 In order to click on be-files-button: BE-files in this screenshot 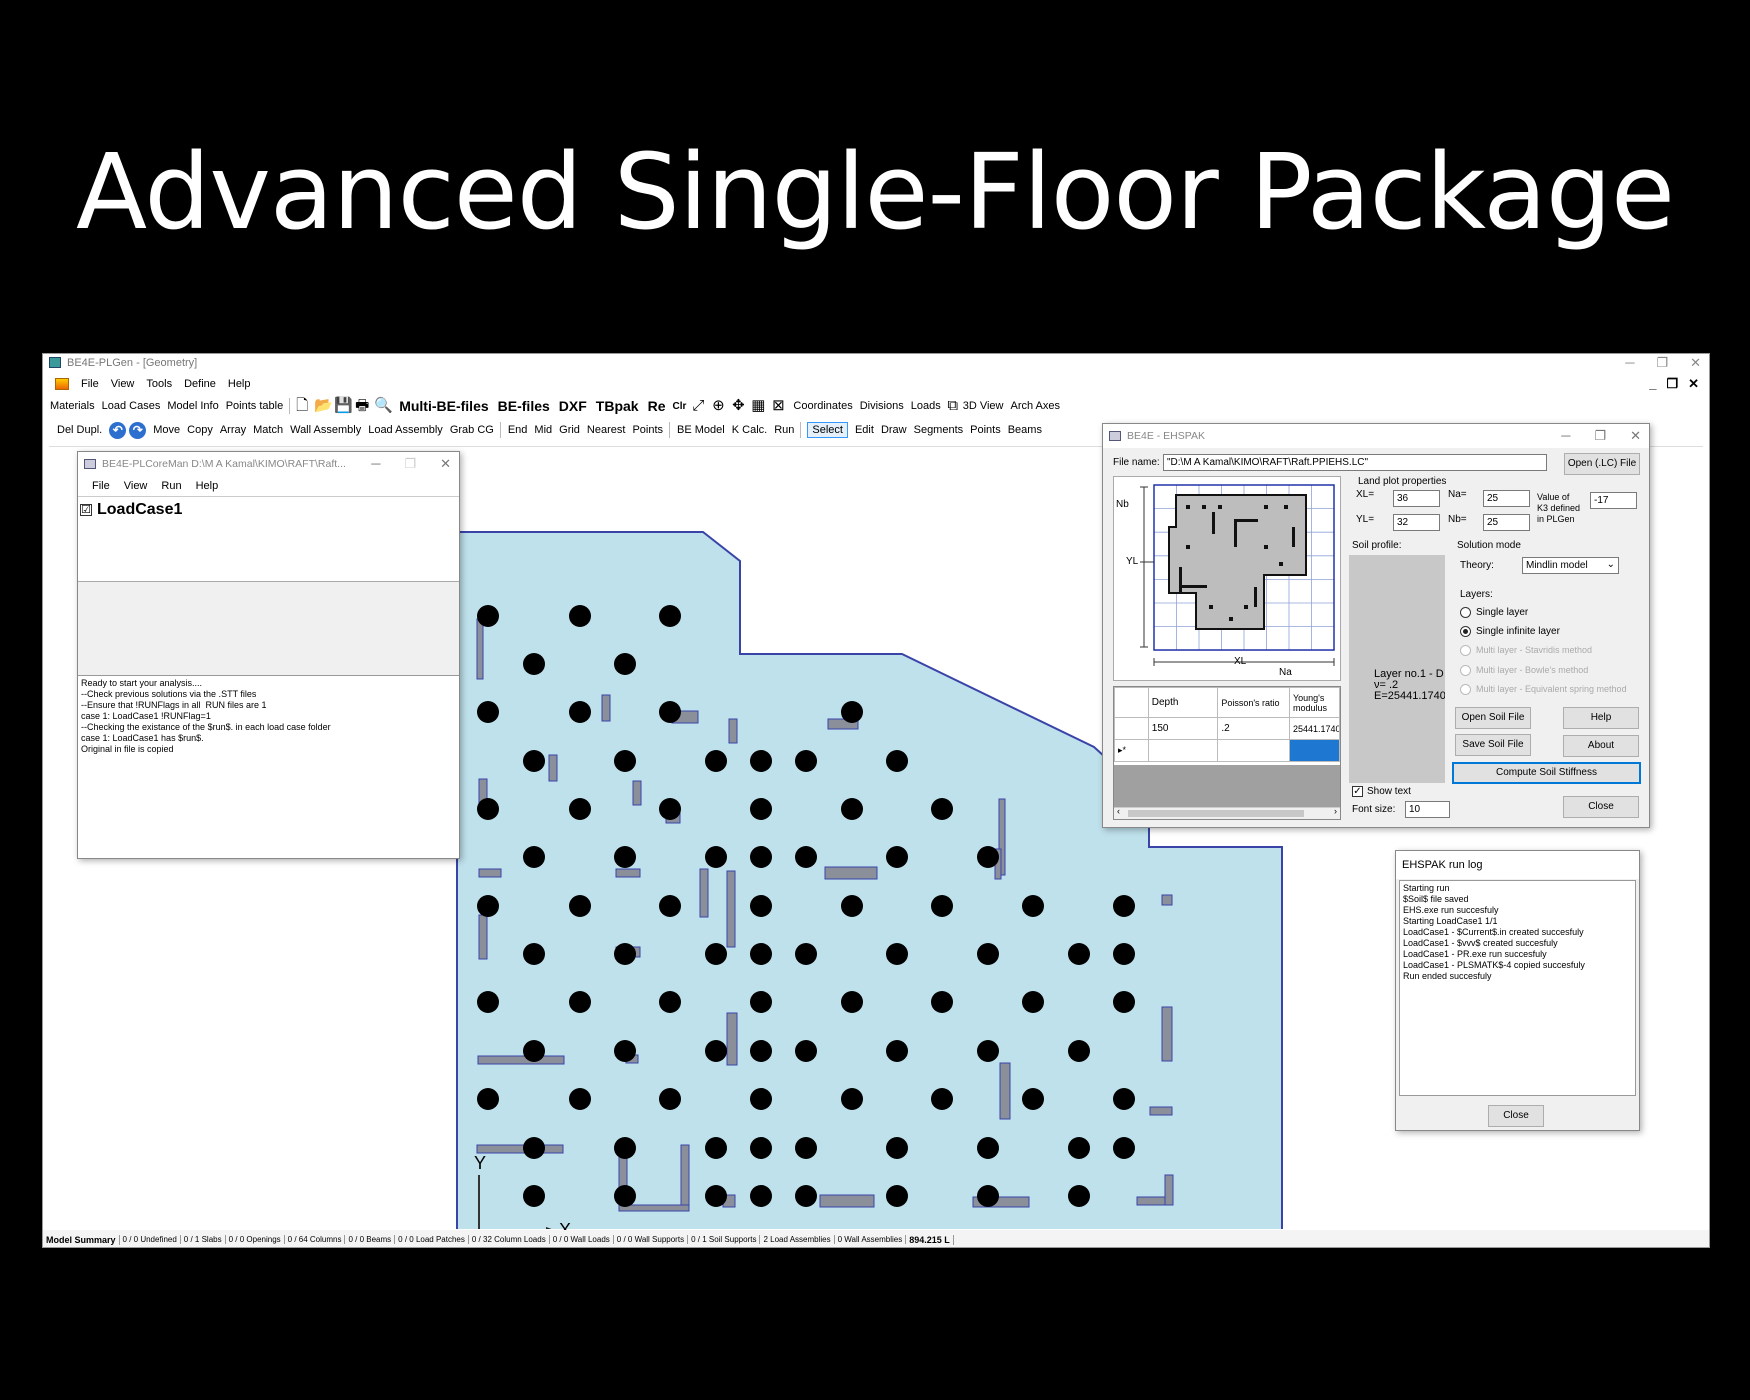, I will do `click(524, 406)`.